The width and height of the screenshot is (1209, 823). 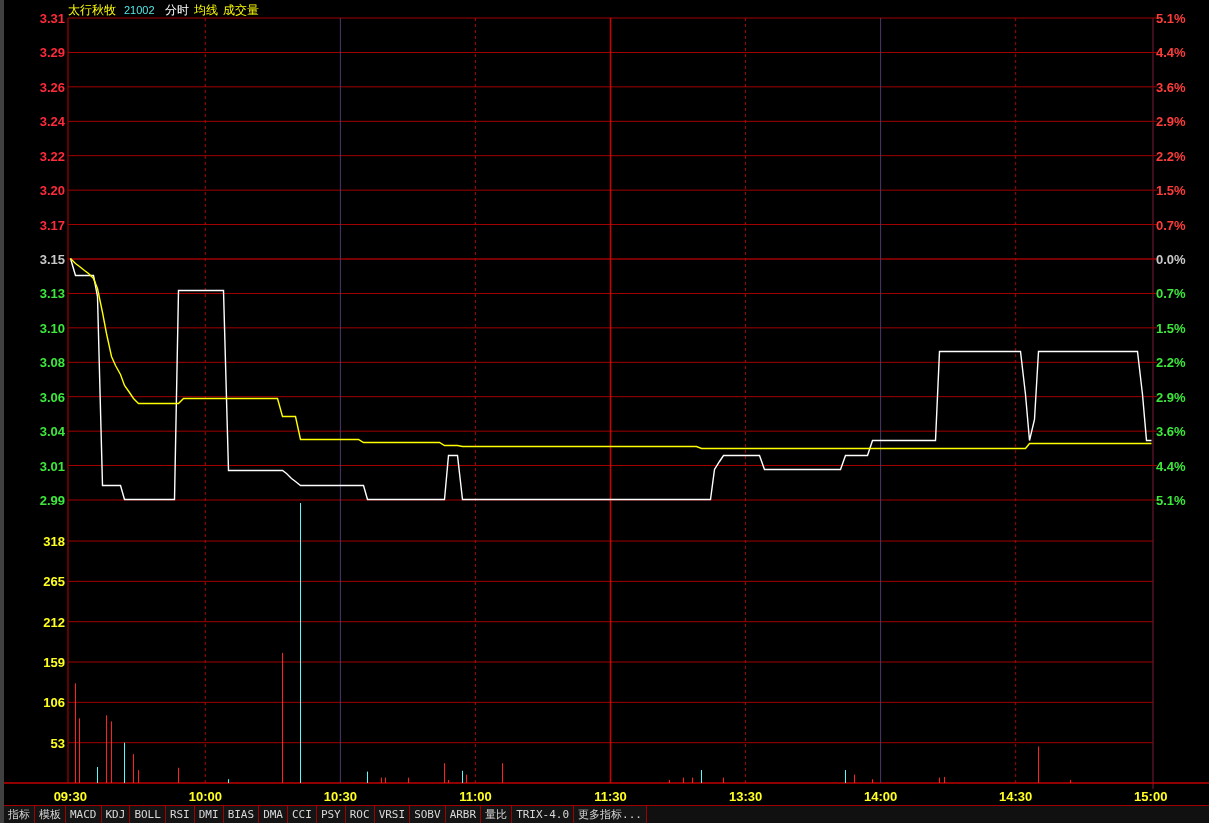 What do you see at coordinates (52, 466) in the screenshot?
I see `axis-label: 3.01` at bounding box center [52, 466].